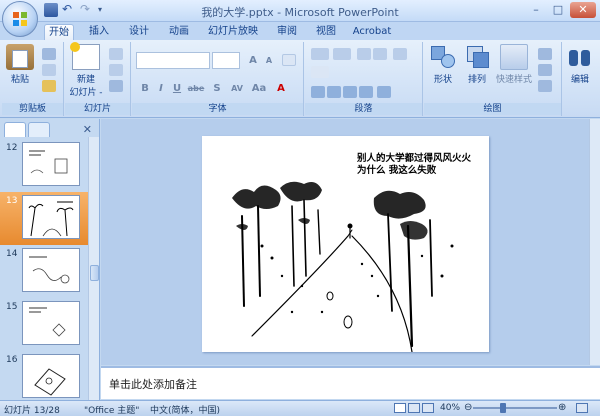 Image resolution: width=600 pixels, height=416 pixels. Describe the element at coordinates (59, 32) in the screenshot. I see `tab-home: 开始` at that location.